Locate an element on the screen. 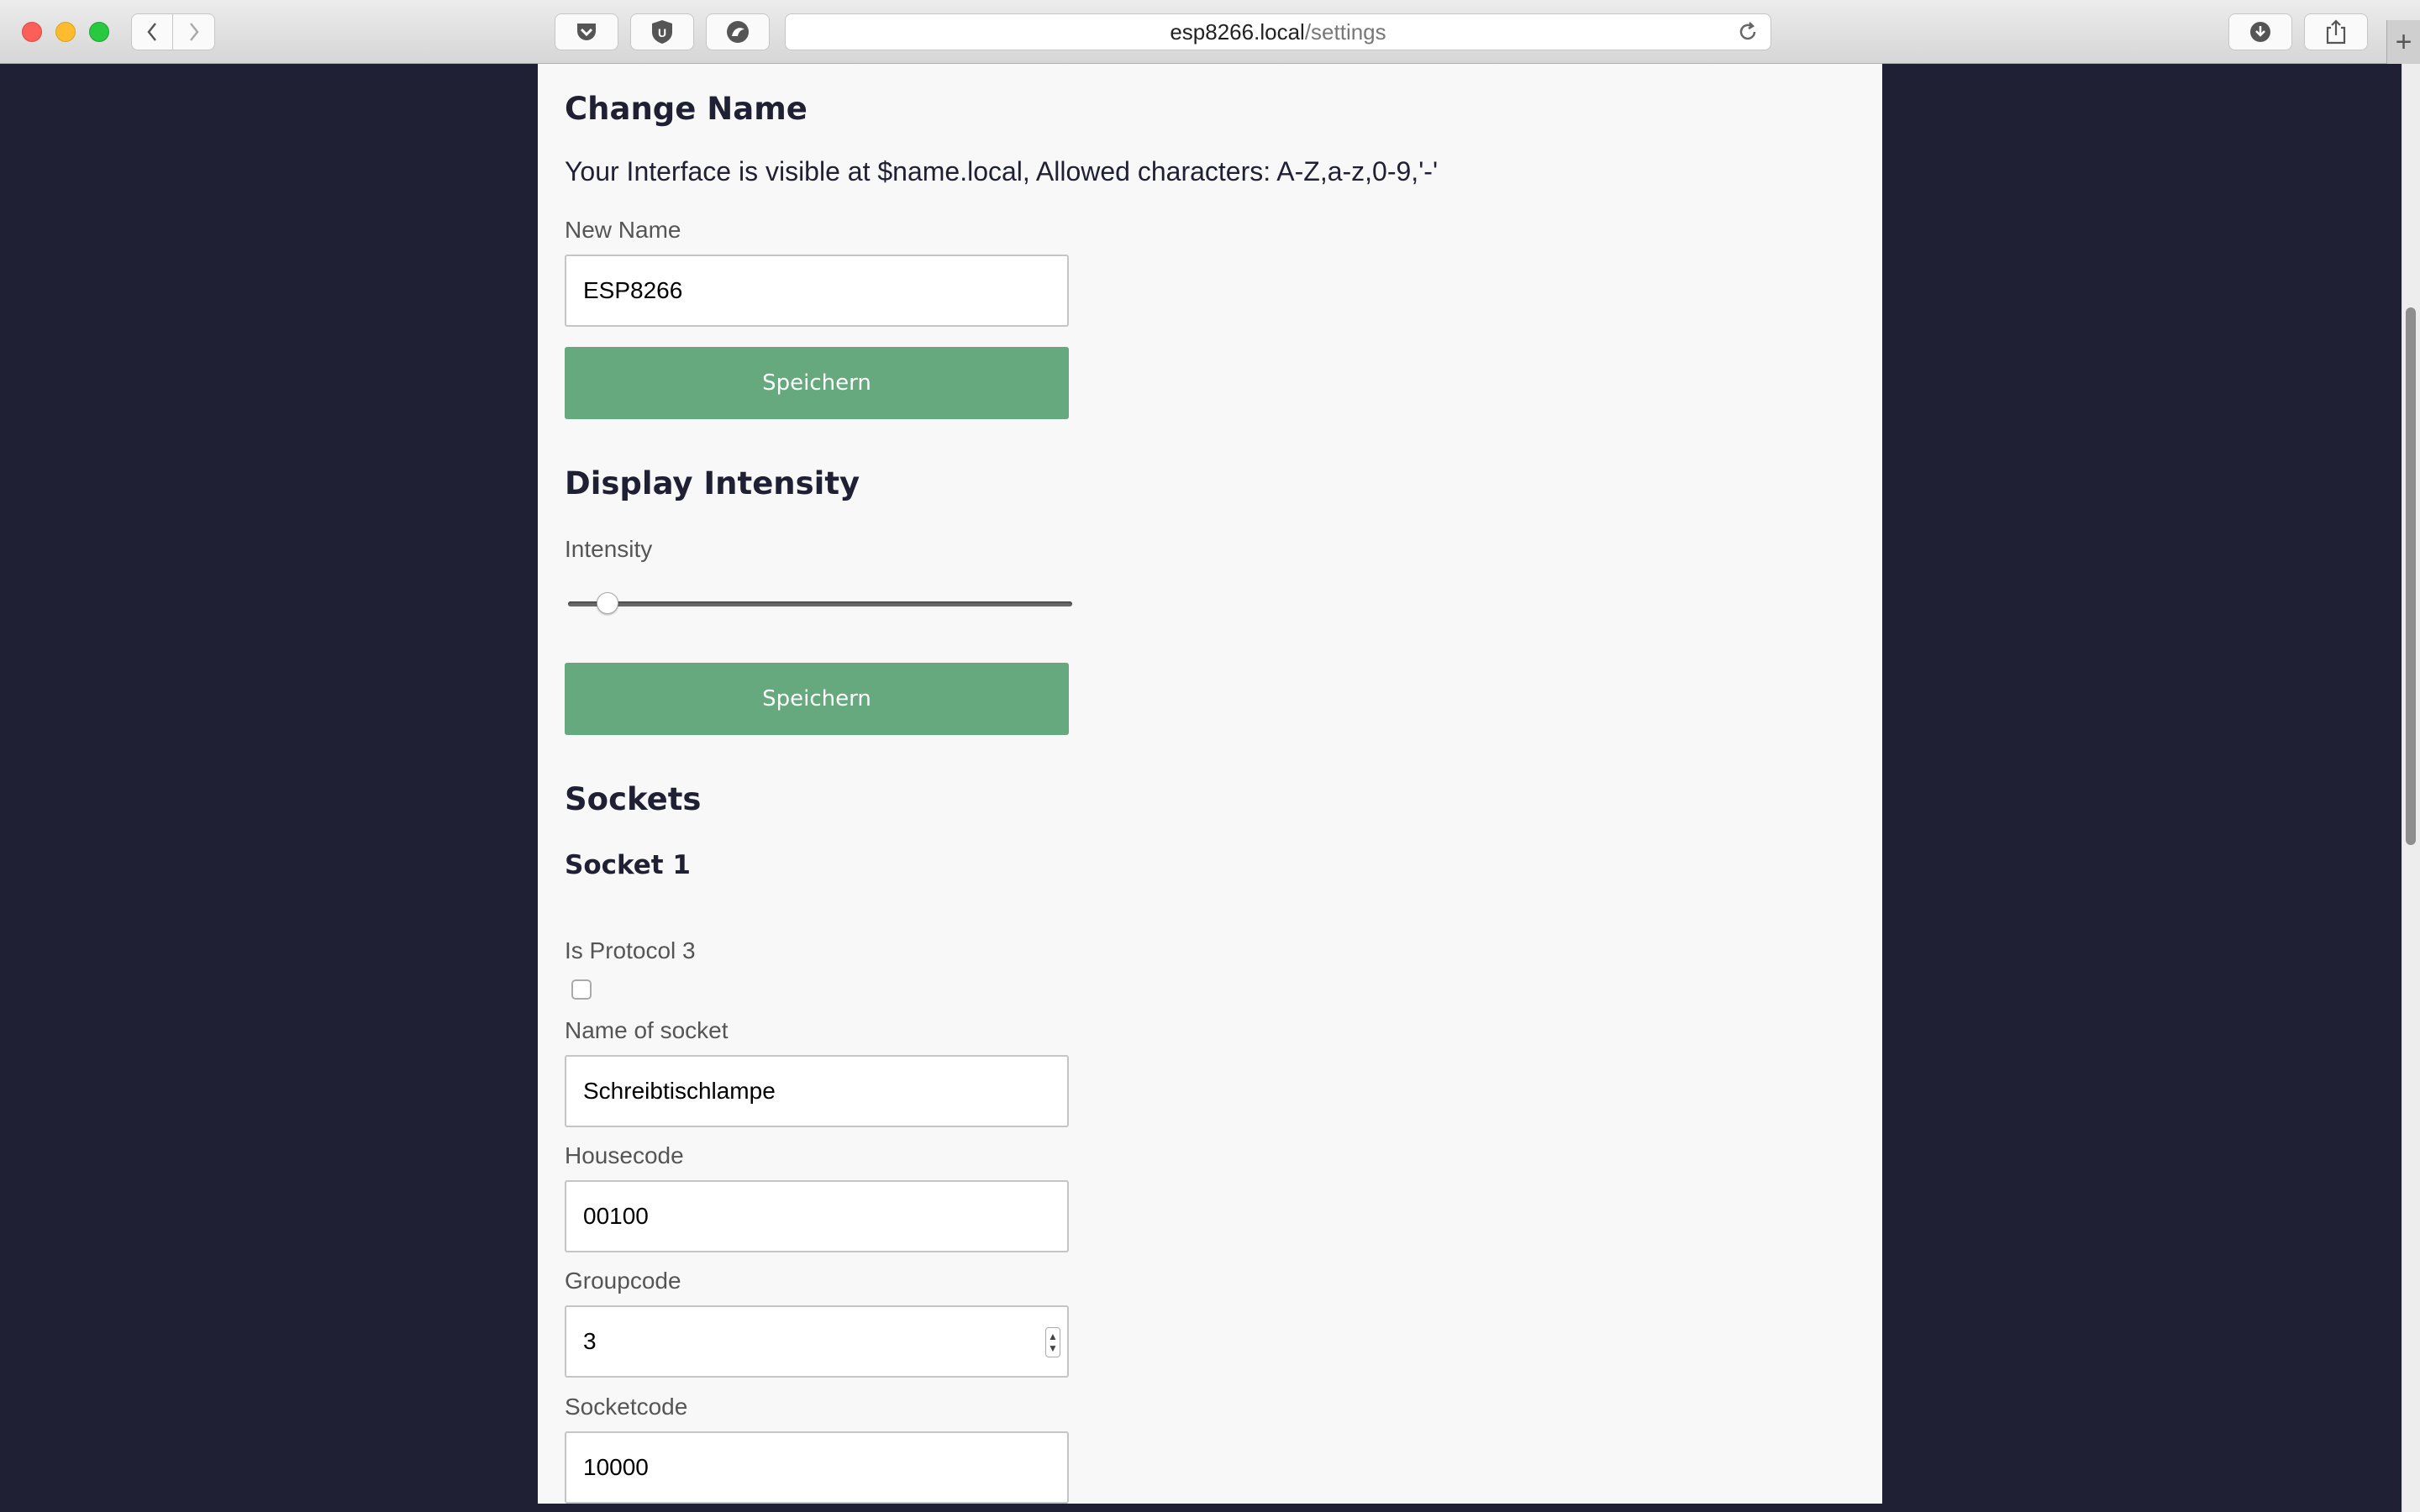 The height and width of the screenshot is (1512, 2420). save-name-button: Speichern is located at coordinates (817, 383).